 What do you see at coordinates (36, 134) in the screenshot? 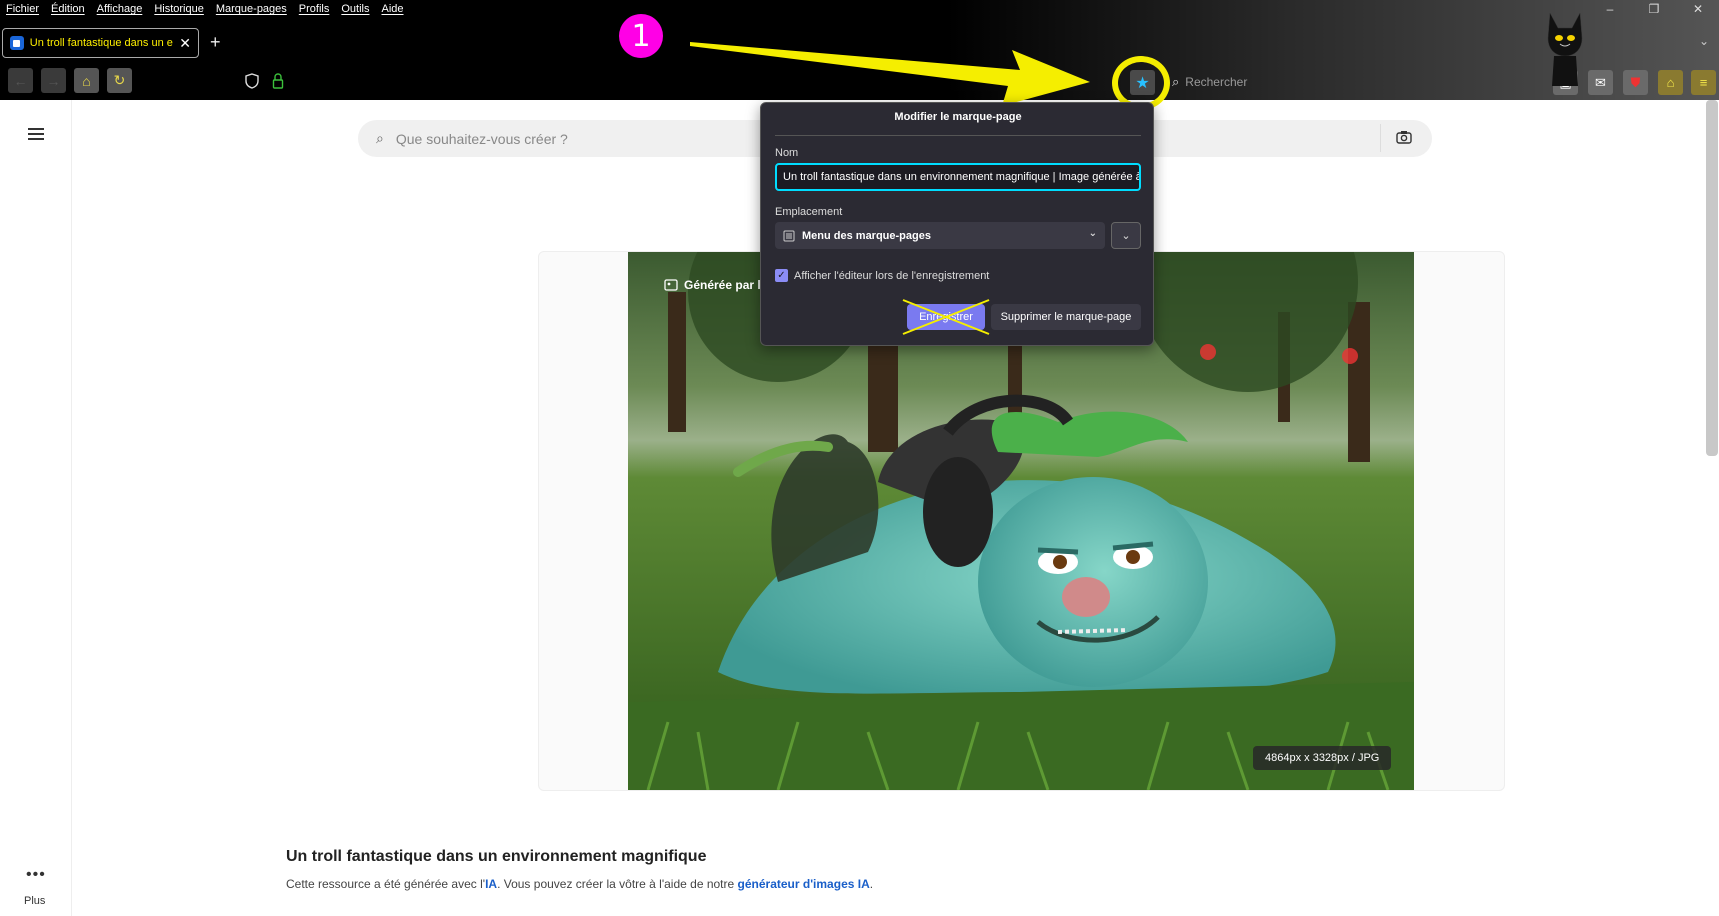
I see `hamburger-menu-icon` at bounding box center [36, 134].